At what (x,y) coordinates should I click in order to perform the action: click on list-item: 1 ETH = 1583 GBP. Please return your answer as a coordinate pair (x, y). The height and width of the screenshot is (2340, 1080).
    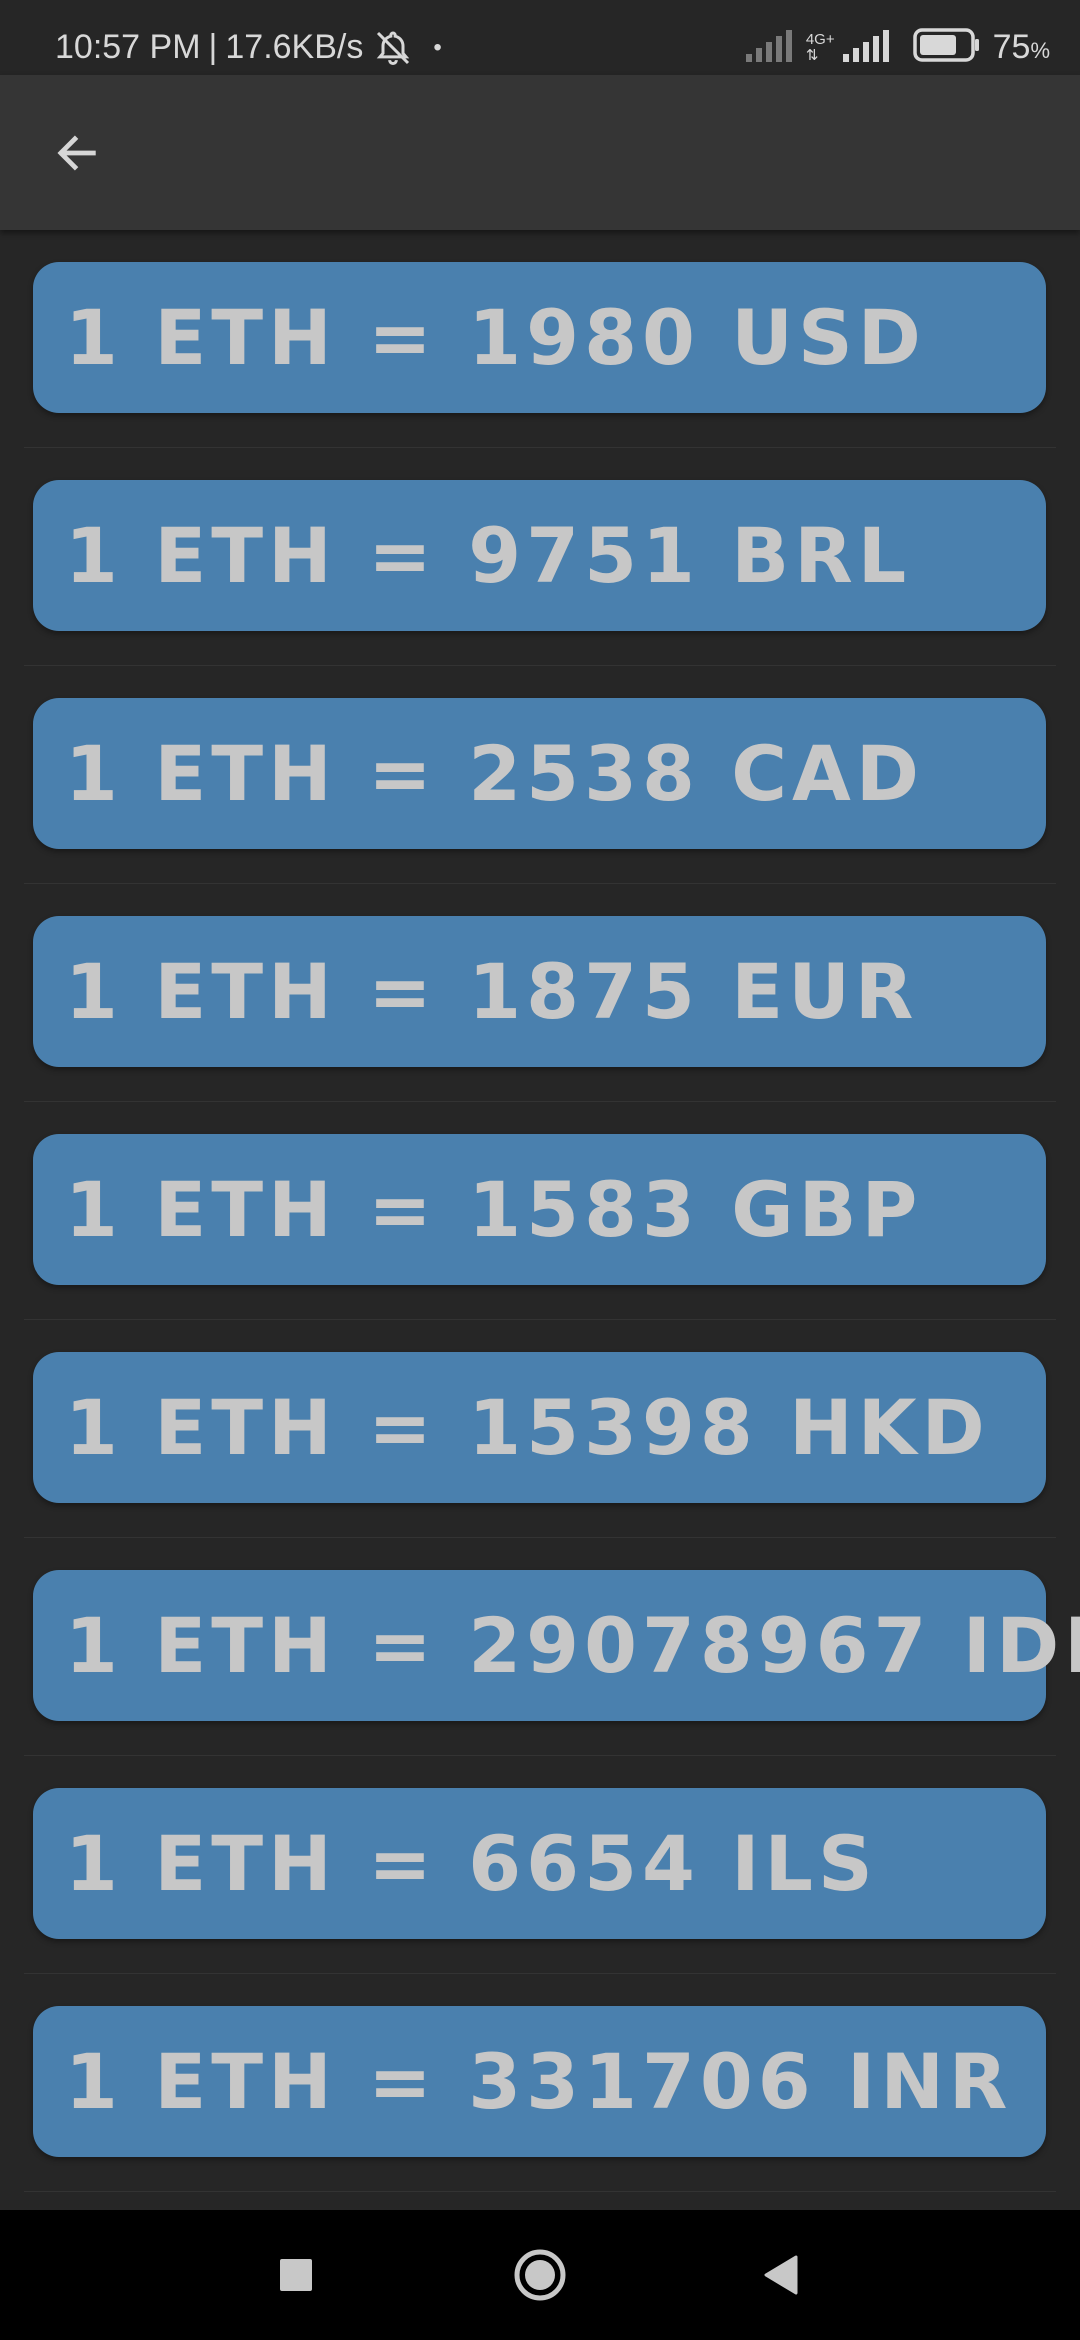
    Looking at the image, I should click on (540, 1211).